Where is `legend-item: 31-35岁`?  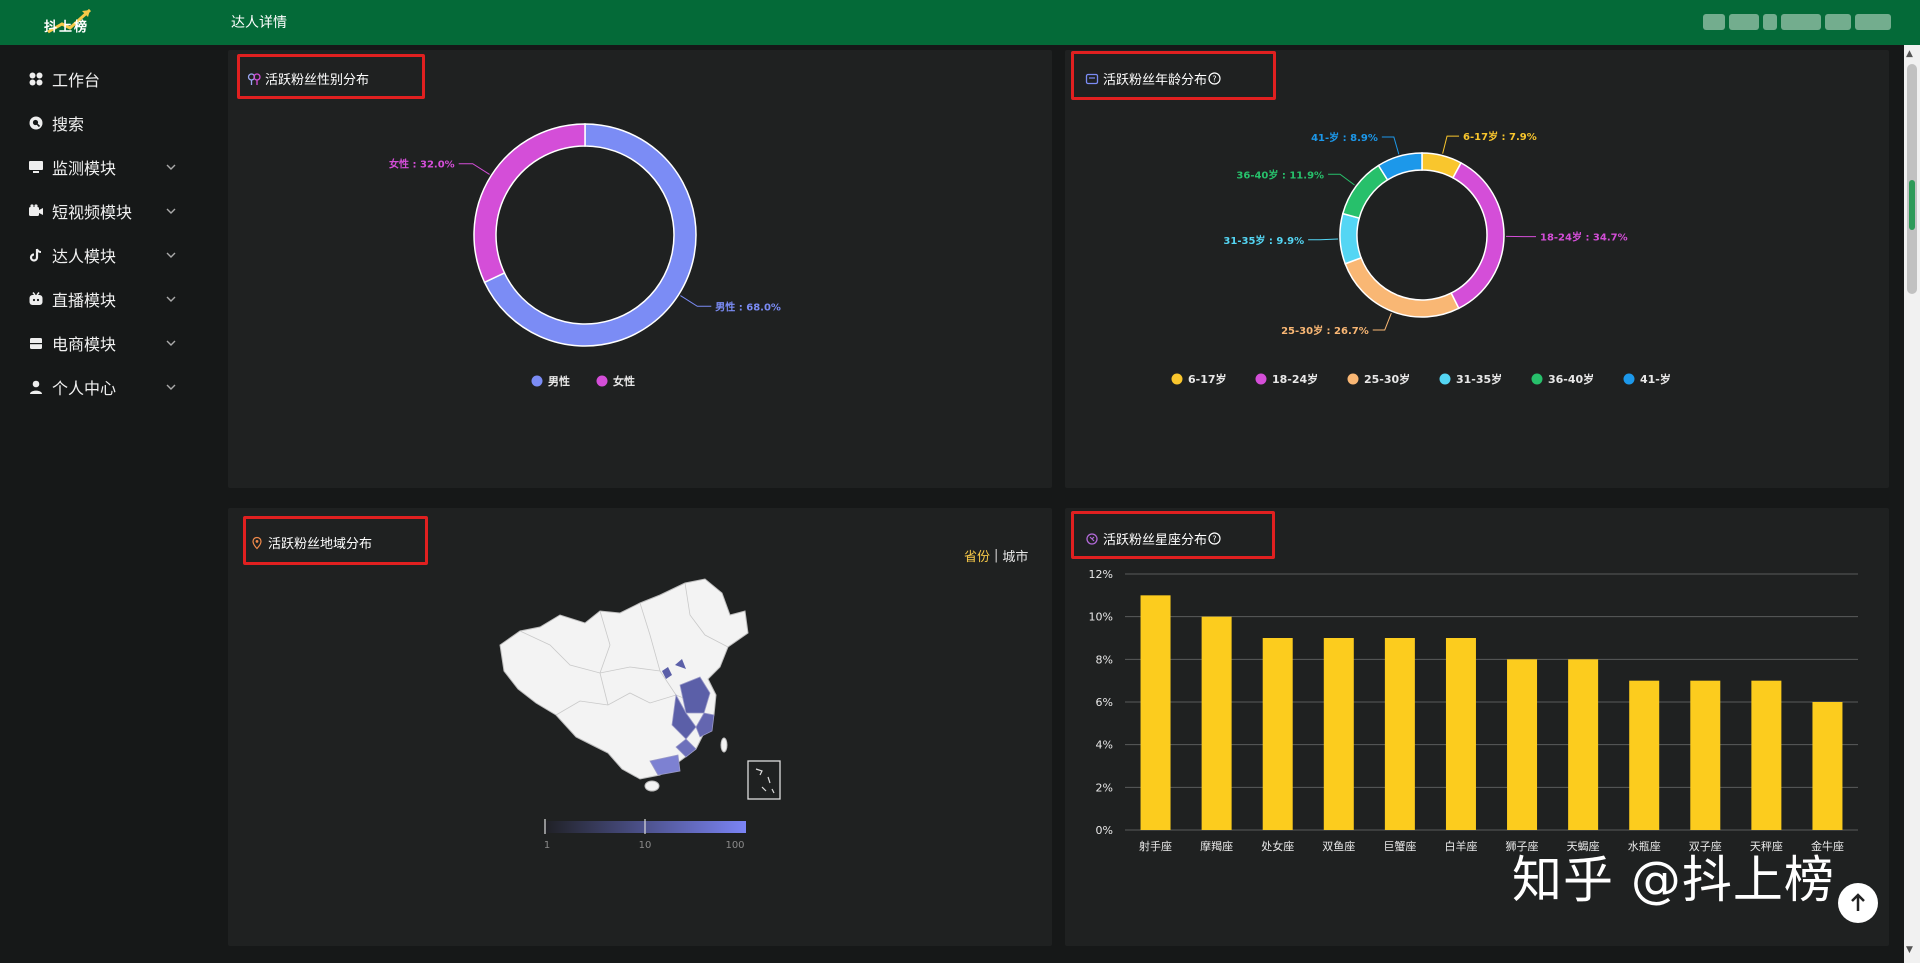 legend-item: 31-35岁 is located at coordinates (1471, 379).